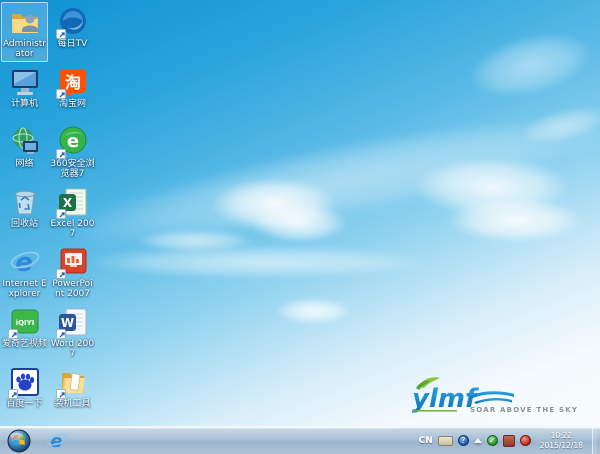  What do you see at coordinates (24, 164) in the screenshot?
I see `icon-label: 网络` at bounding box center [24, 164].